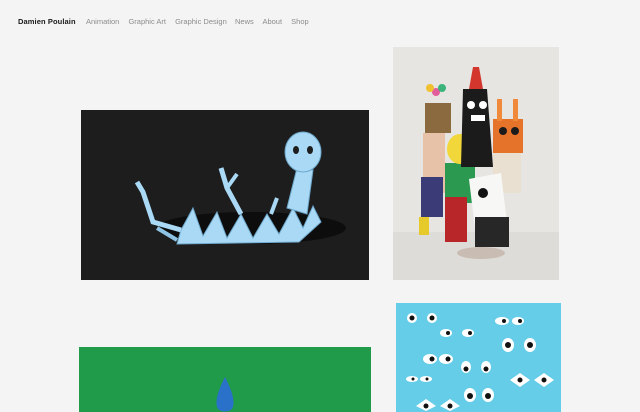  What do you see at coordinates (201, 21) in the screenshot?
I see `nav-graphic-design: Graphic Design` at bounding box center [201, 21].